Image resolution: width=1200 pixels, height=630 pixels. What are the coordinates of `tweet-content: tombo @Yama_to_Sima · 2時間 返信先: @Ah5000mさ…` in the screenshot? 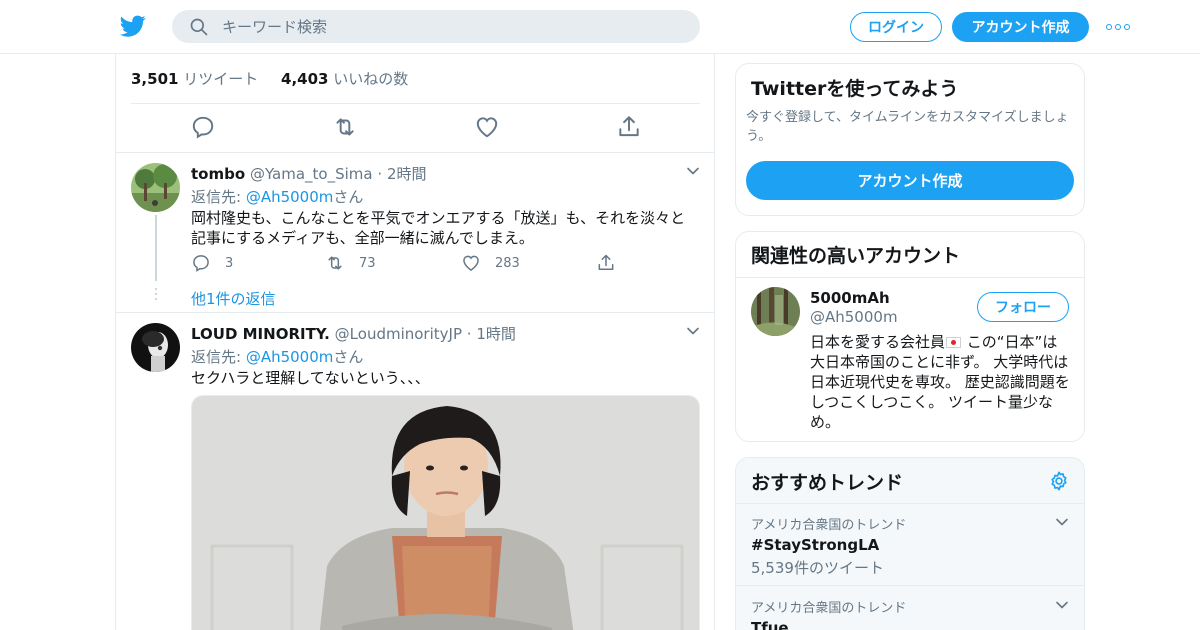 It's located at (445, 205).